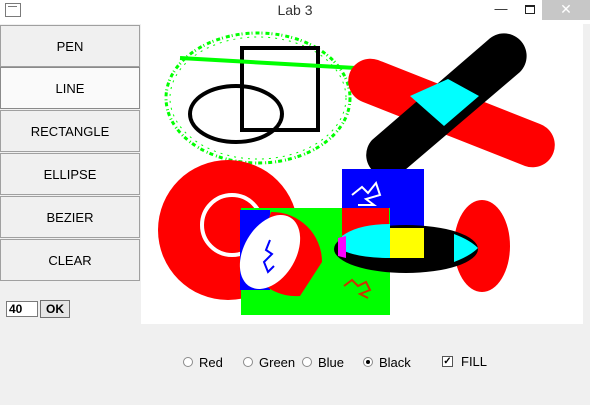  I want to click on ellipse-tool-button: ELLIPSE, so click(70, 174).